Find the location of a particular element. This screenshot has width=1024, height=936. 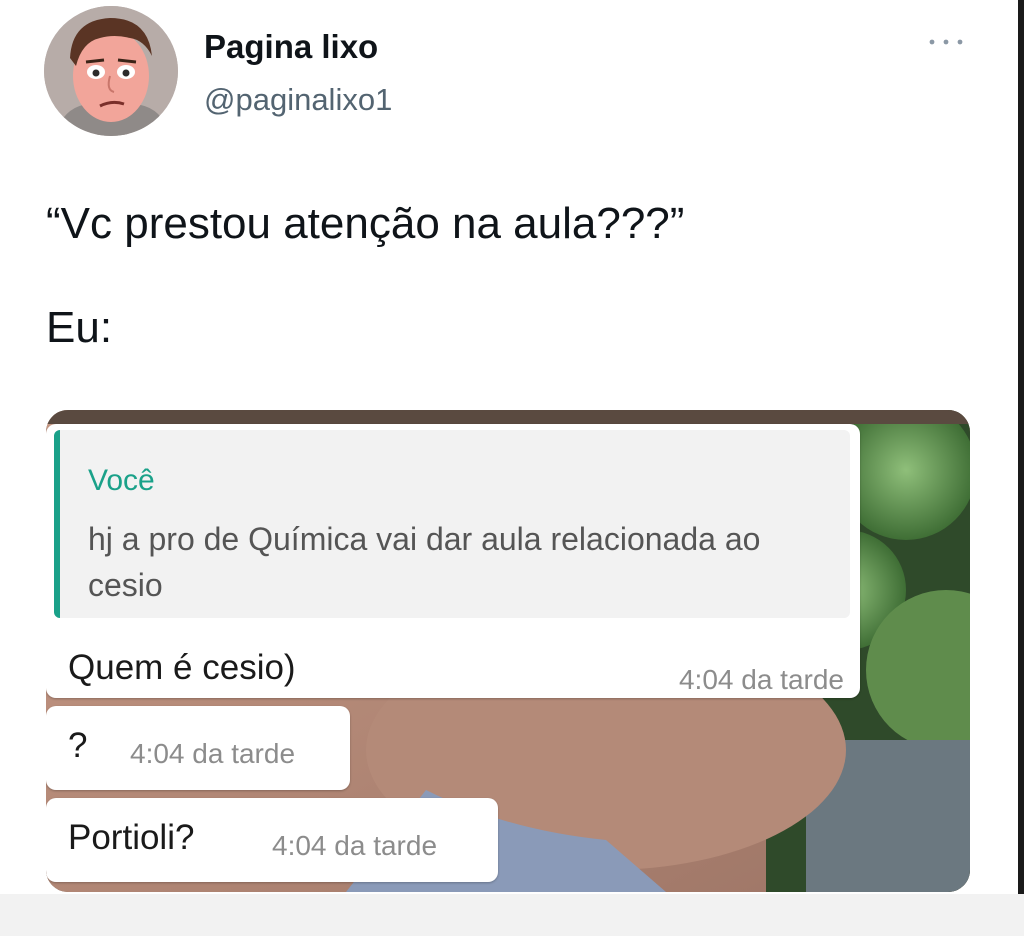

message-text: Quem é cesio) is located at coordinates (182, 667).